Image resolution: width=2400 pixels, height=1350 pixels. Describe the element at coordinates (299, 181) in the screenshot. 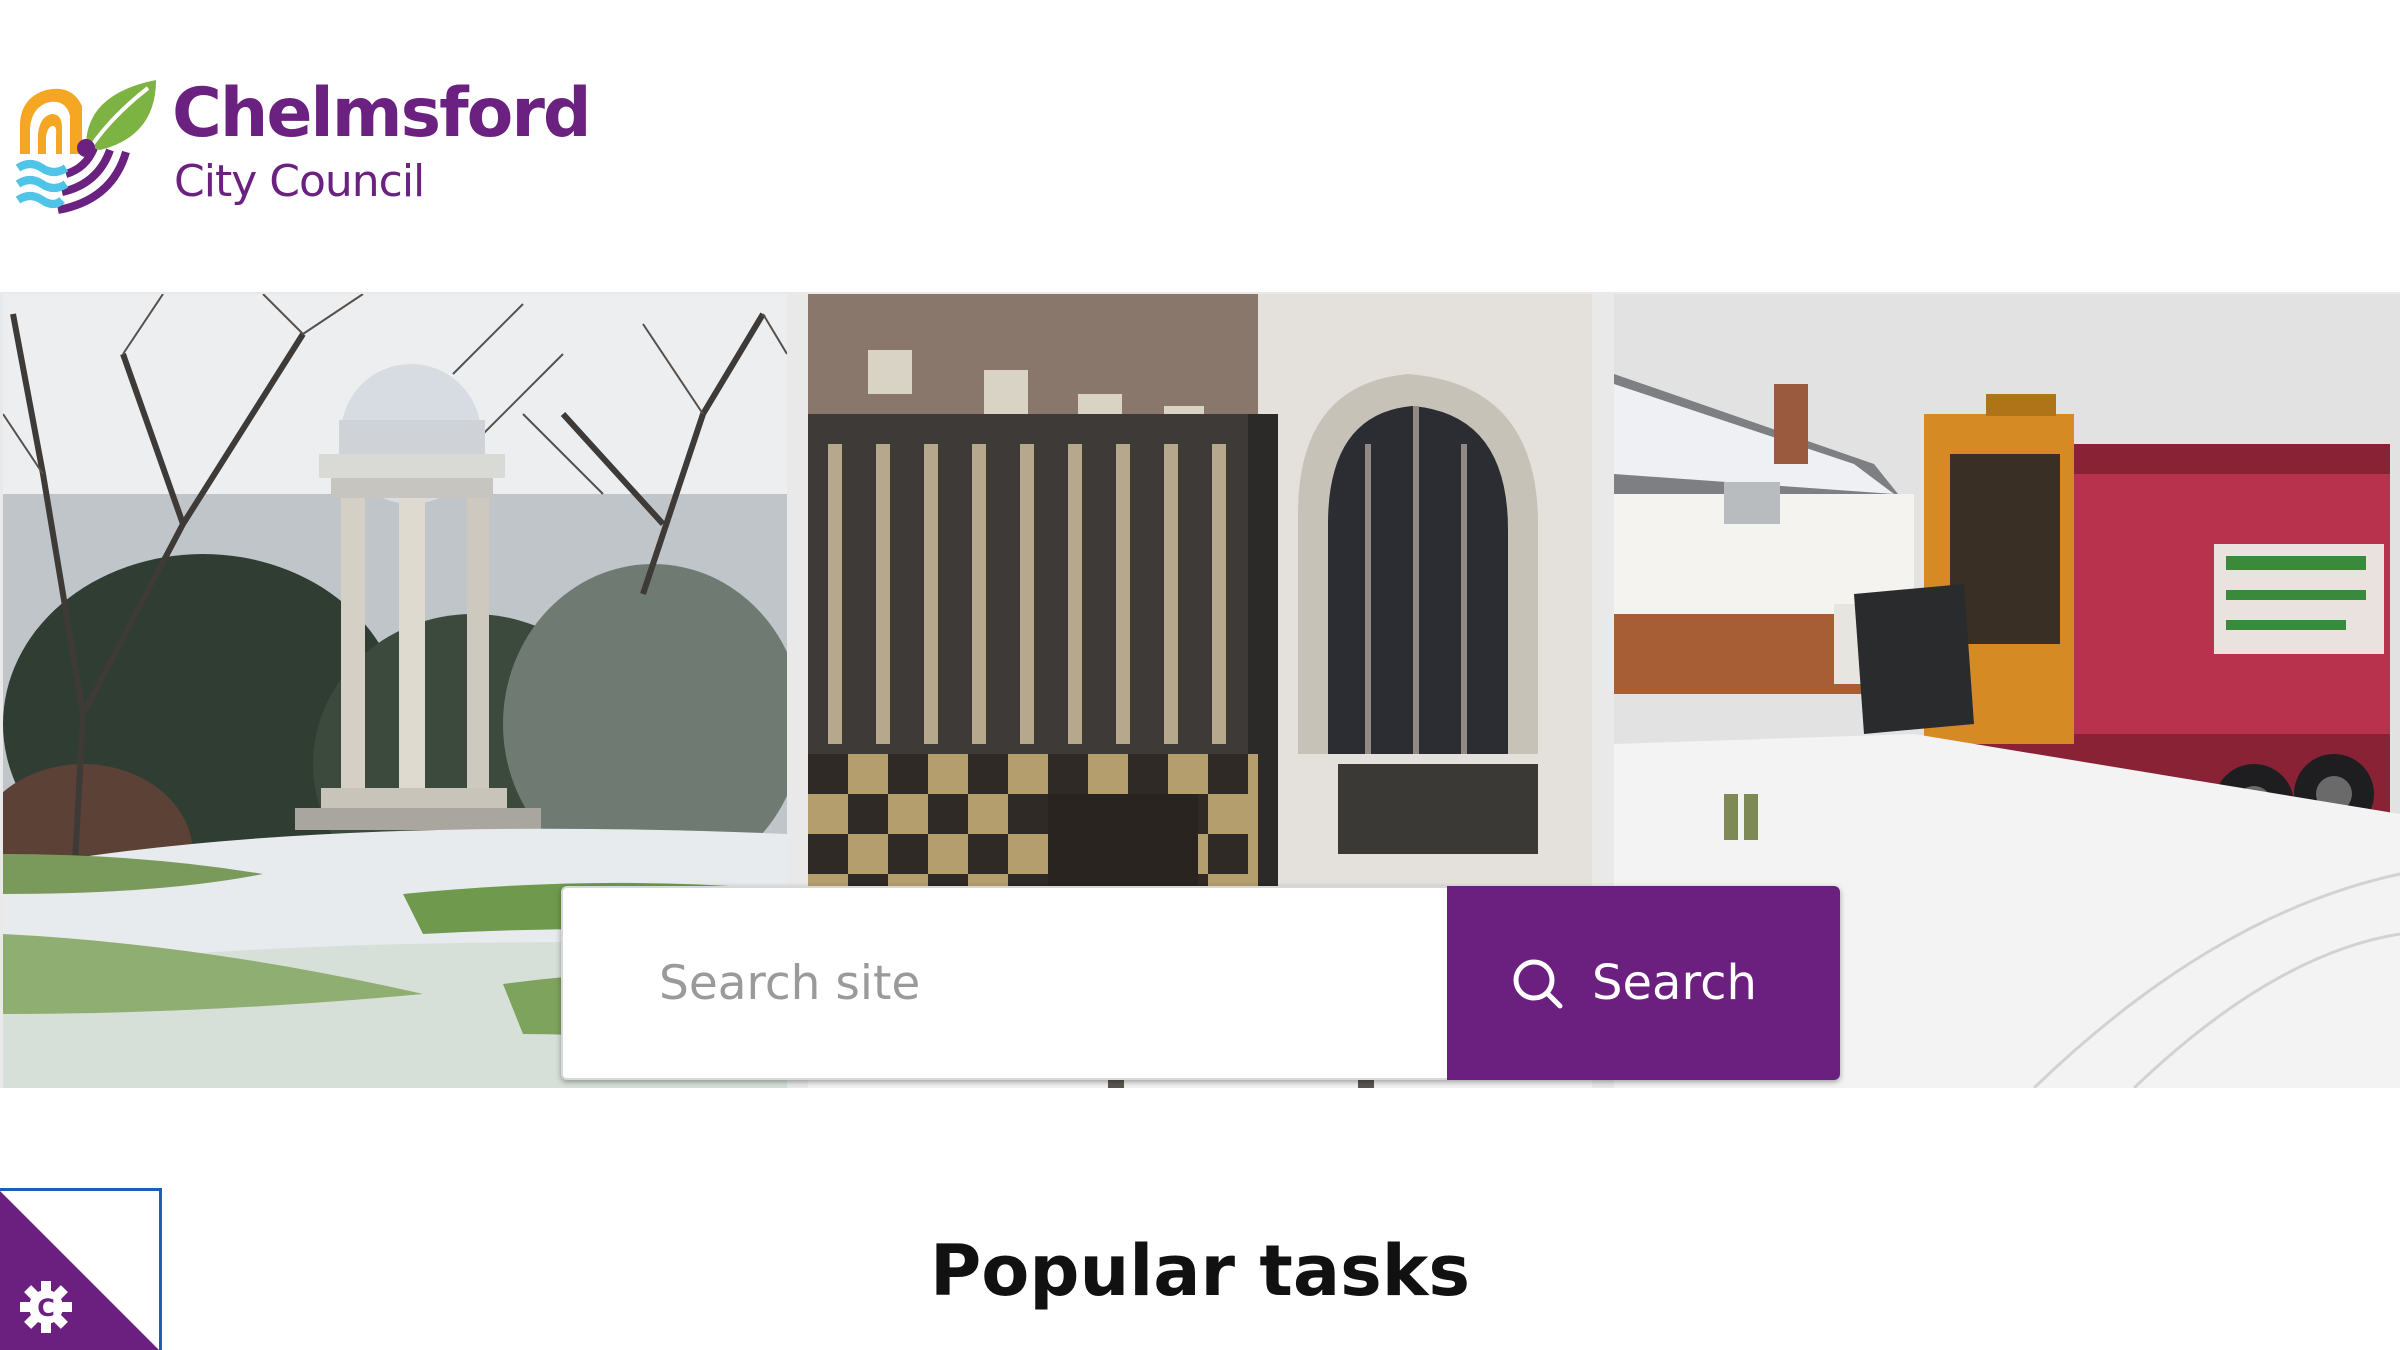

I see `logo-subtitle-text: City Council` at that location.